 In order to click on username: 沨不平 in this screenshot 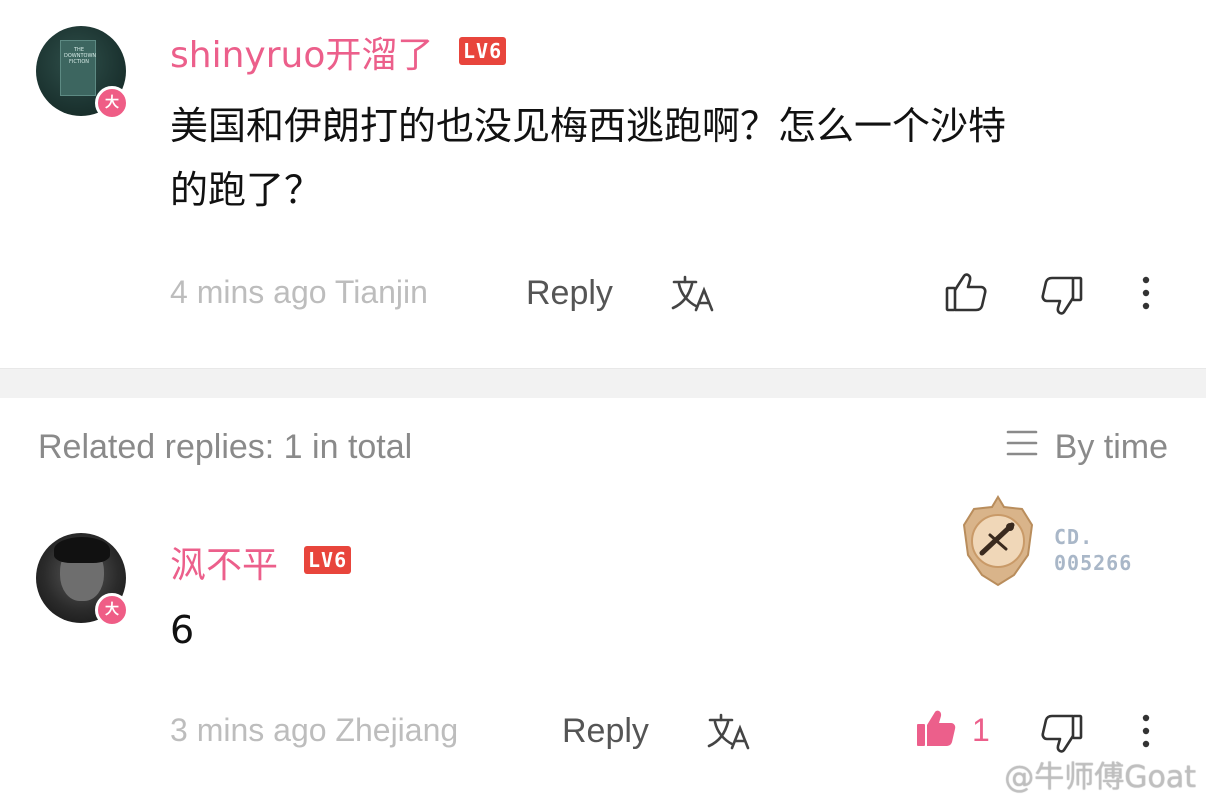, I will do `click(224, 562)`.